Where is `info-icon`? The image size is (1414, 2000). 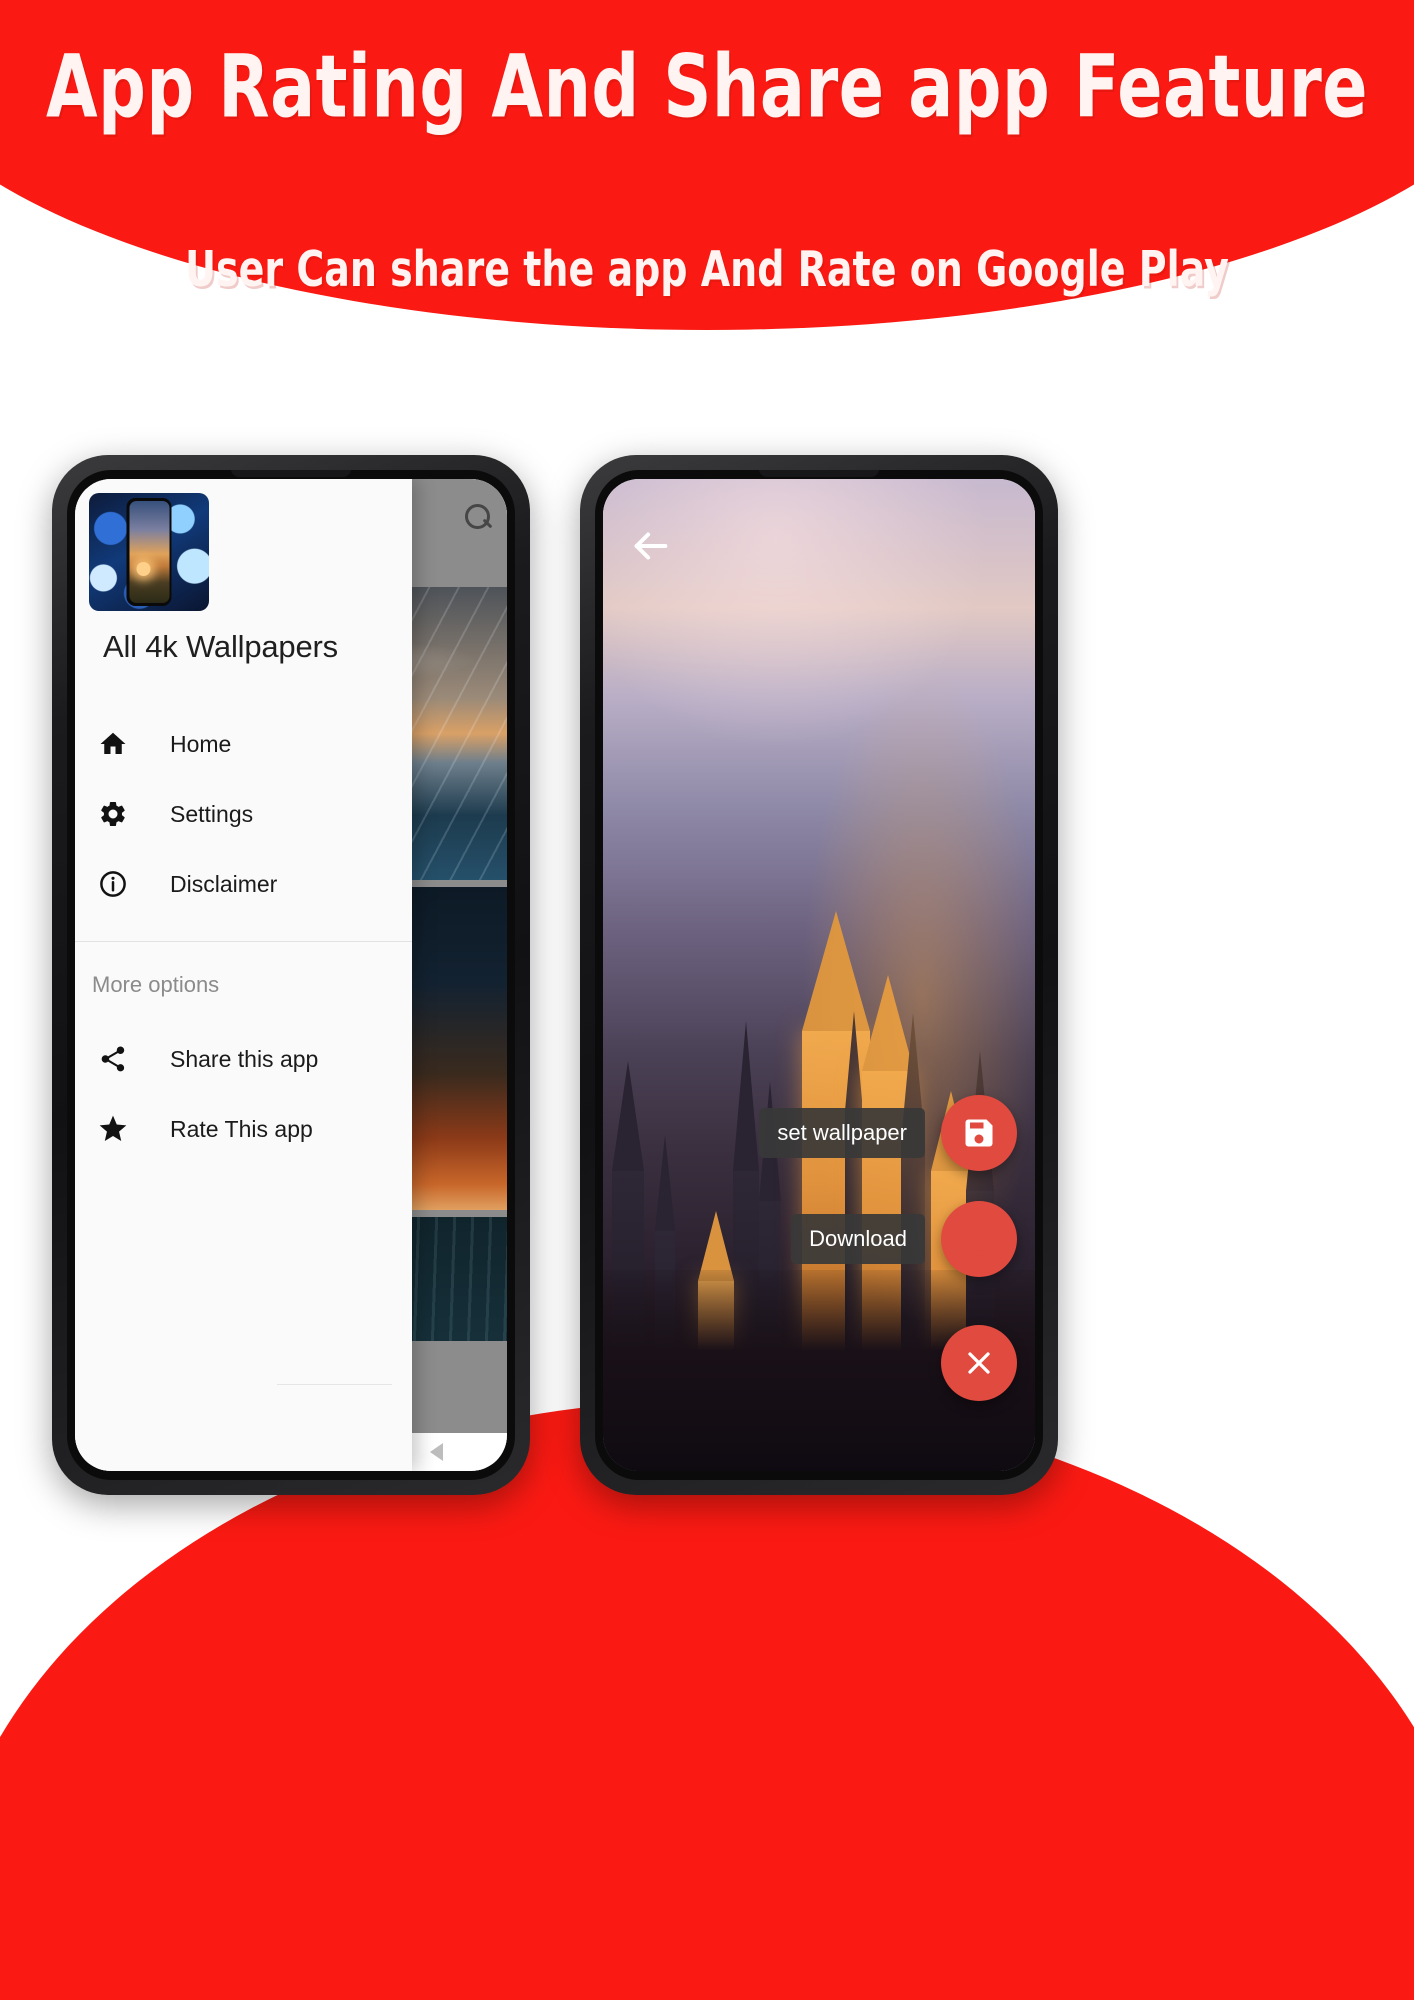 info-icon is located at coordinates (113, 884).